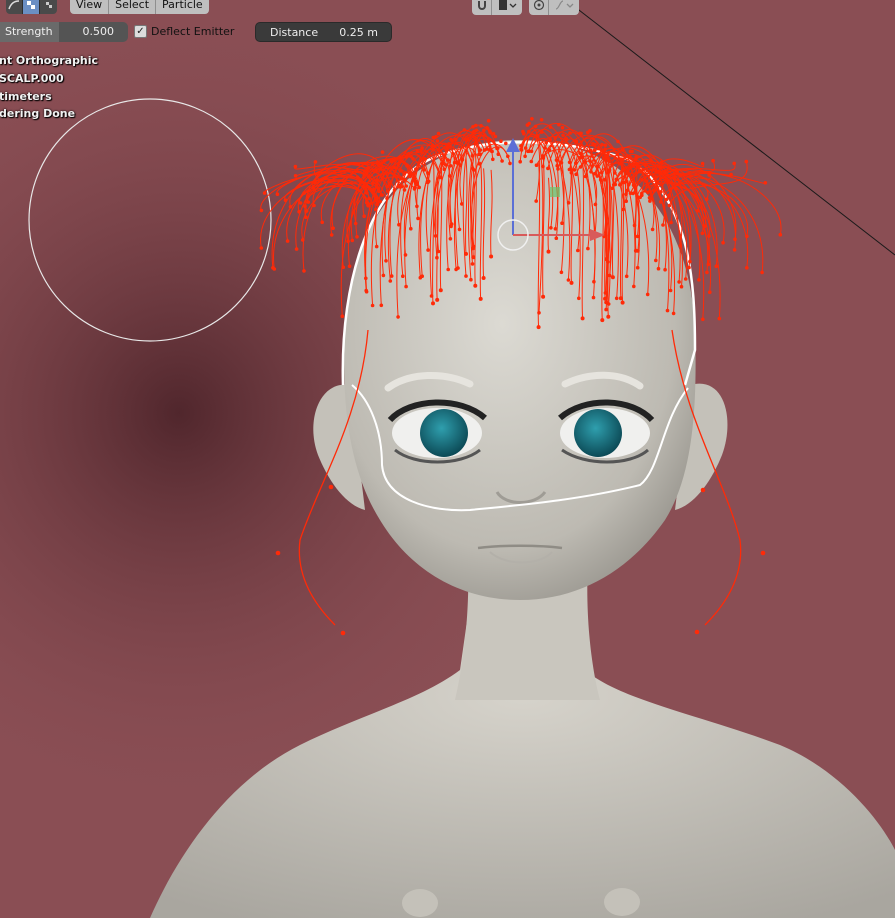 This screenshot has width=895, height=918. I want to click on right-iris, so click(598, 433).